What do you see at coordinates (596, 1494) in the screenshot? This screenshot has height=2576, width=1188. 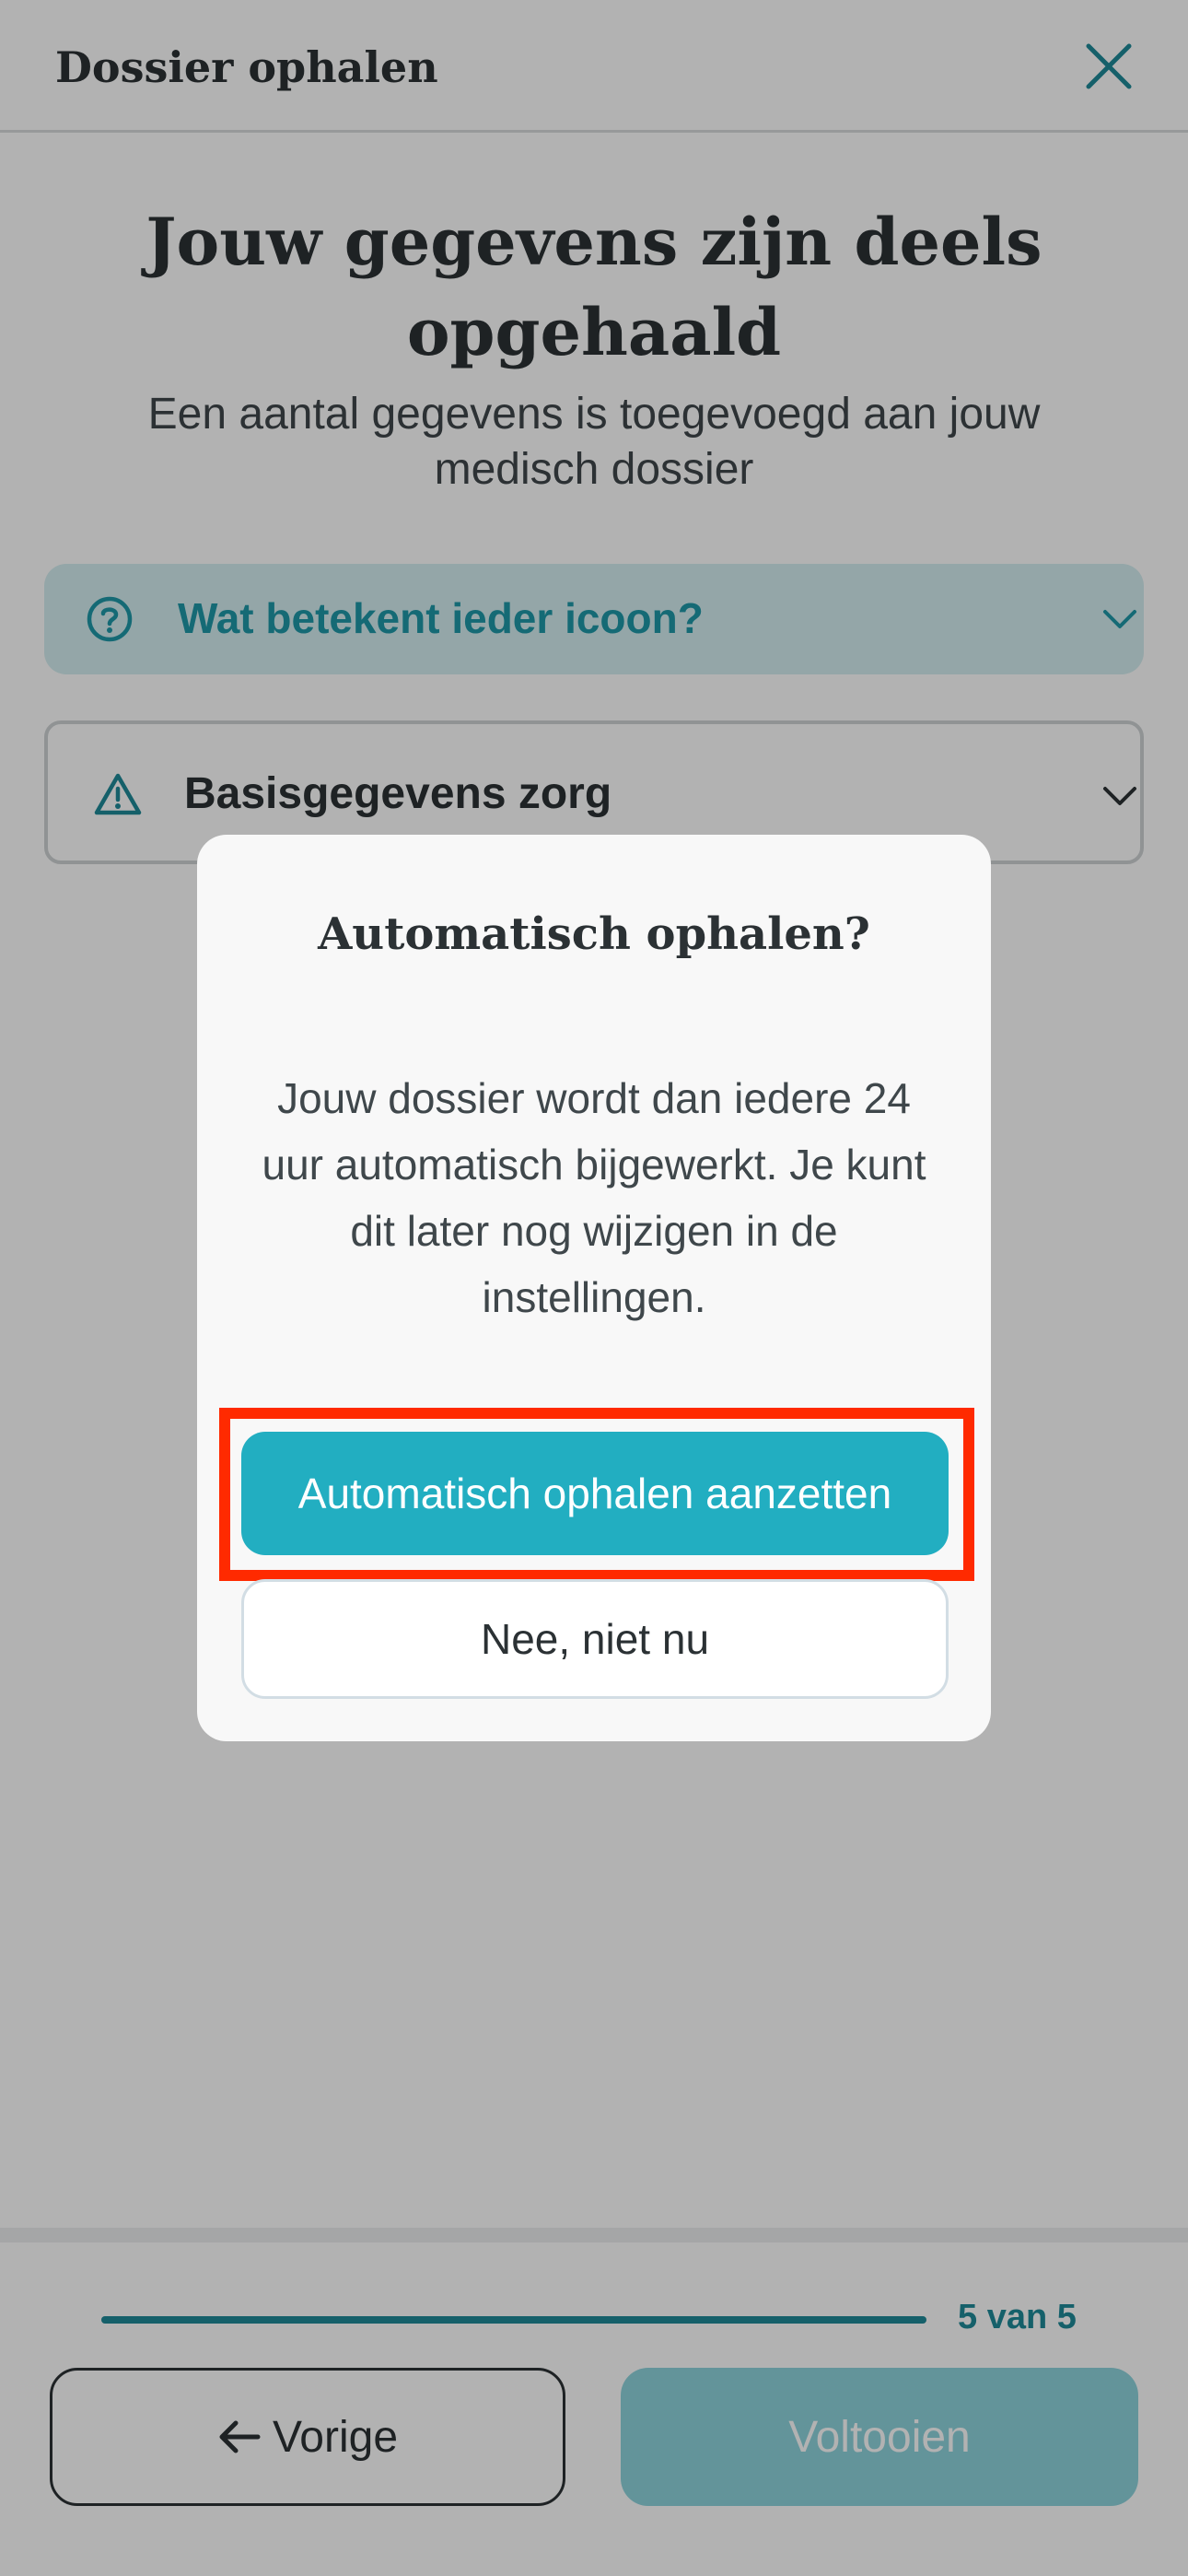 I see `highlight-box` at bounding box center [596, 1494].